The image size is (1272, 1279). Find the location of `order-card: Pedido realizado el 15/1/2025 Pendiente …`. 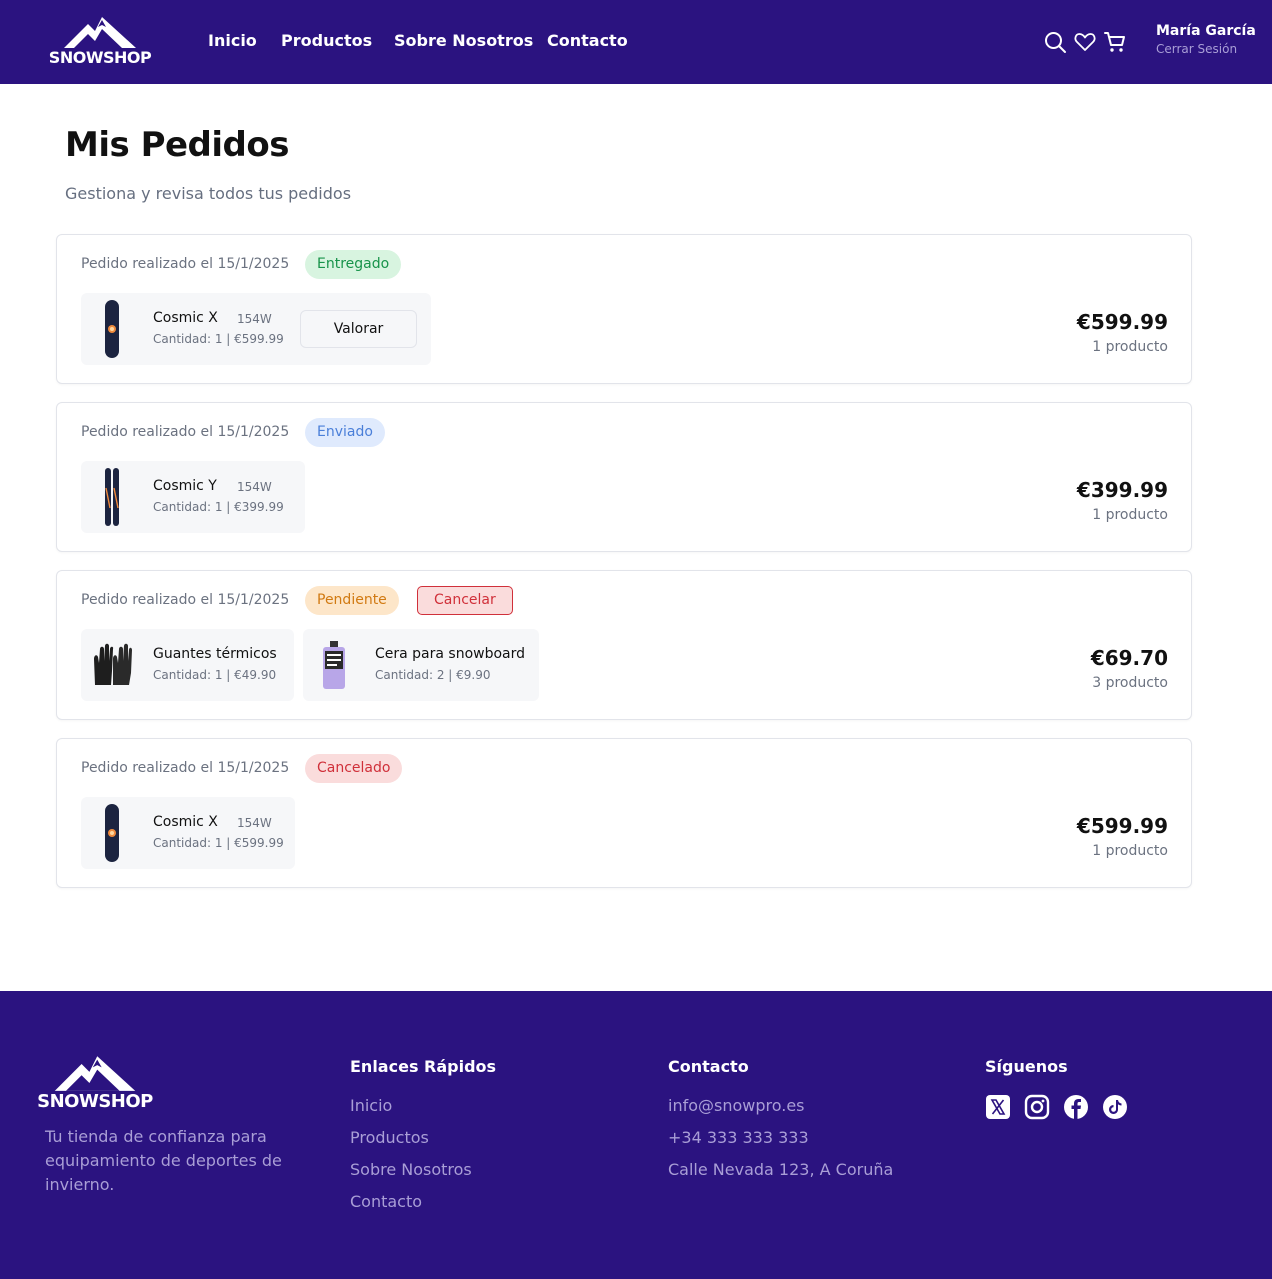

order-card: Pedido realizado el 15/1/2025 Pendiente … is located at coordinates (624, 645).